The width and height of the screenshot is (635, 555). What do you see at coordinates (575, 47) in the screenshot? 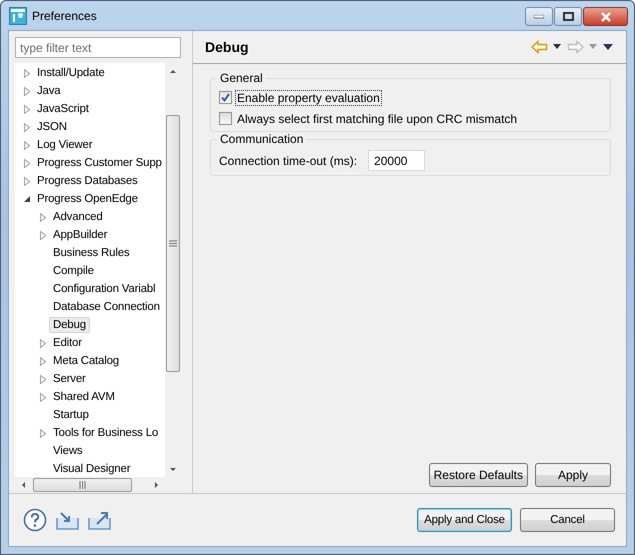
I see `forward-arrow-icon` at bounding box center [575, 47].